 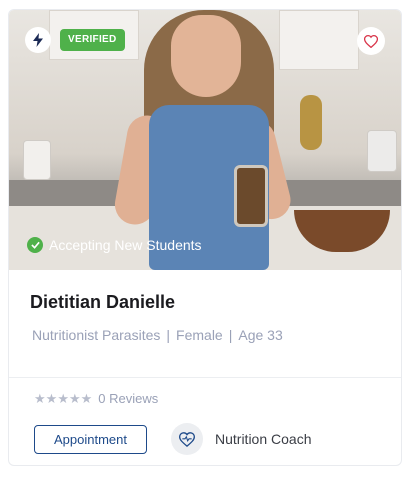 What do you see at coordinates (96, 398) in the screenshot?
I see `rating: ★ ★ ★ ★ ★ 0 Reviews` at bounding box center [96, 398].